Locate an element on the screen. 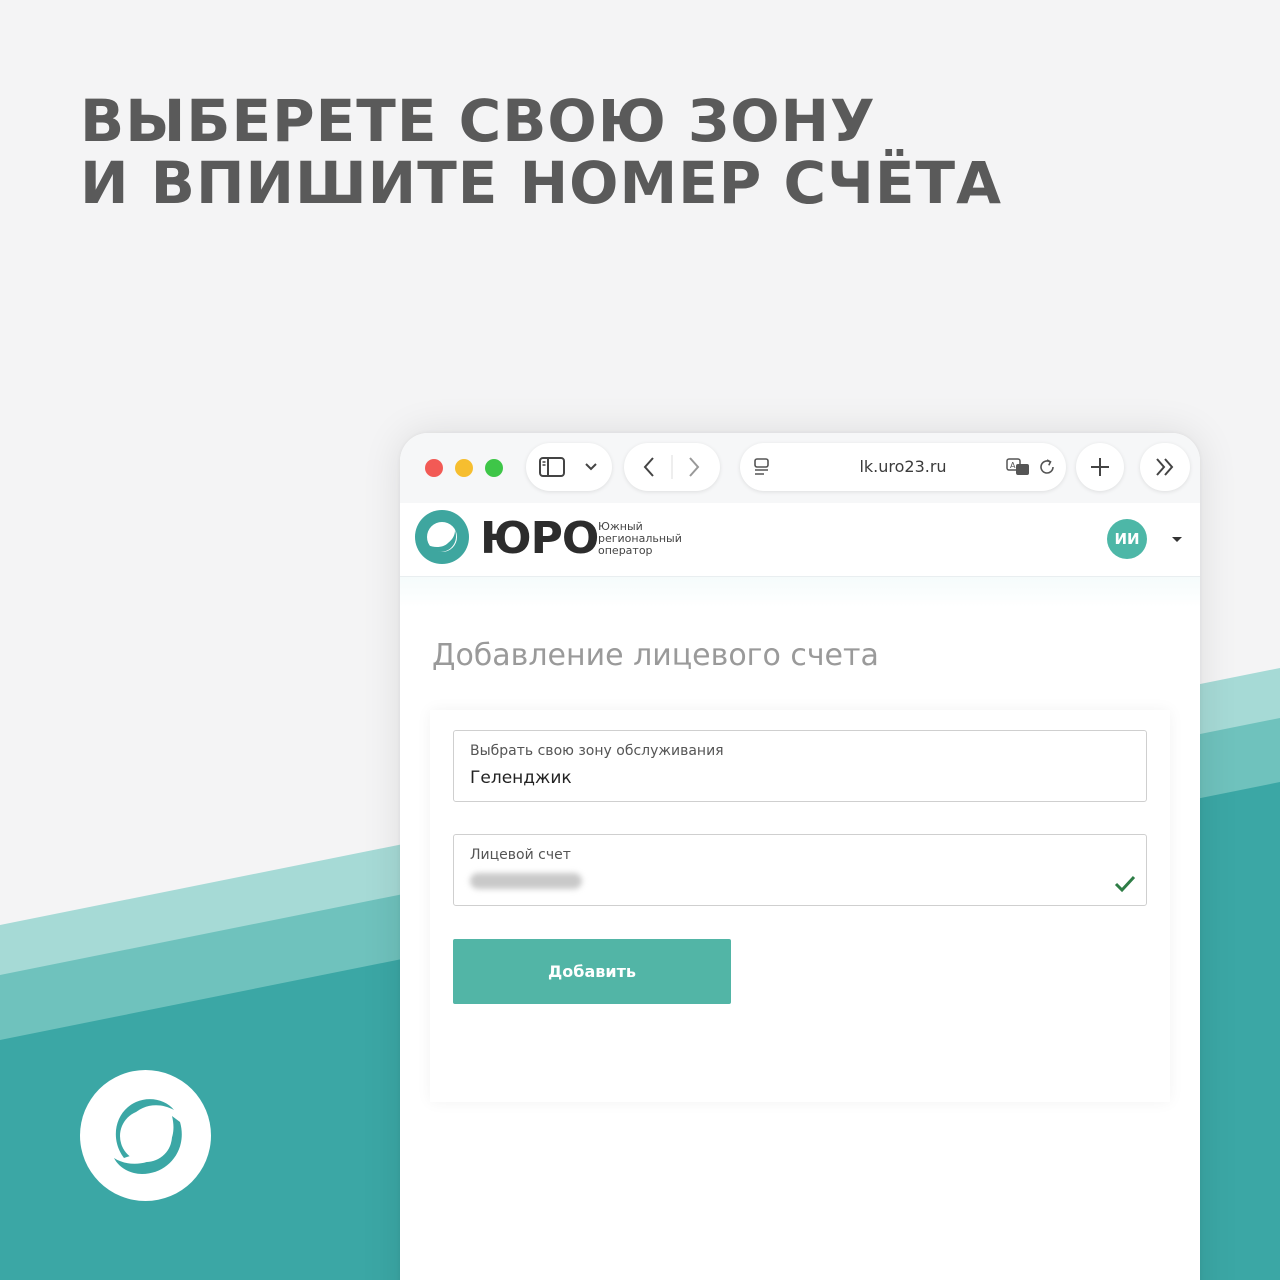 The width and height of the screenshot is (1280, 1280). history-nav is located at coordinates (672, 467).